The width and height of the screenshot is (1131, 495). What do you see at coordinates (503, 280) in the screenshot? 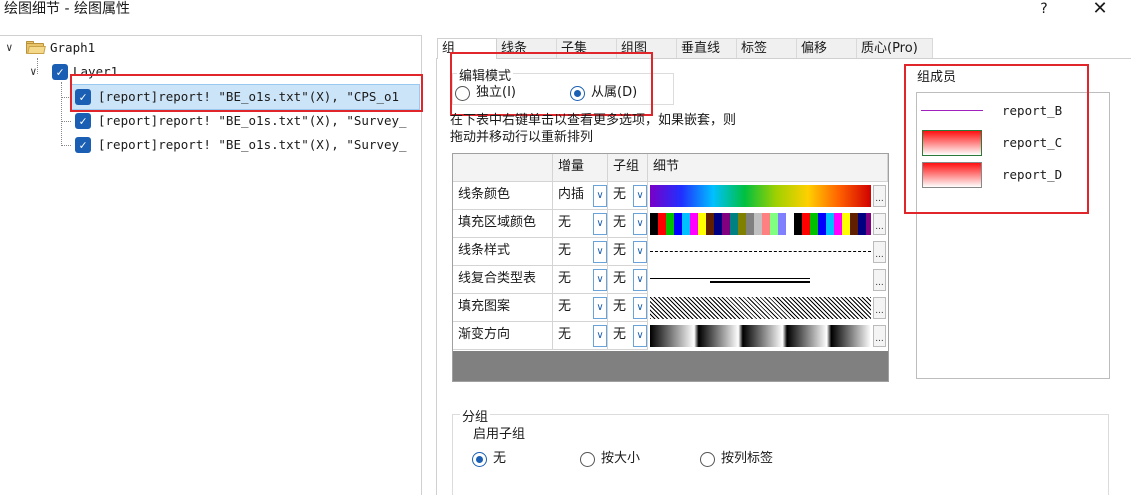
I see `grid-row-name: 线复合类型表` at bounding box center [503, 280].